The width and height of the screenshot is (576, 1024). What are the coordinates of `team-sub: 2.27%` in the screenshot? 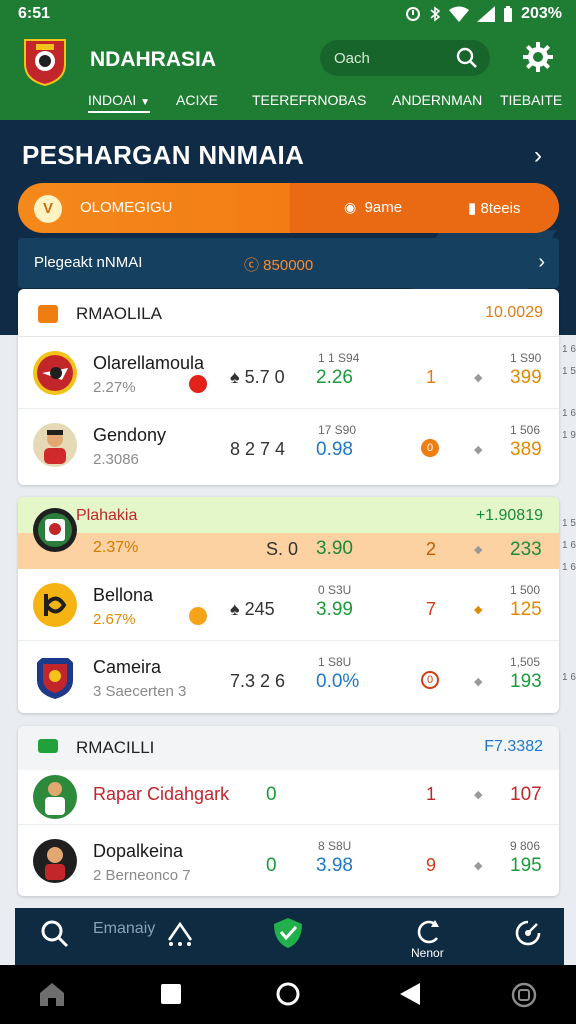 It's located at (114, 387).